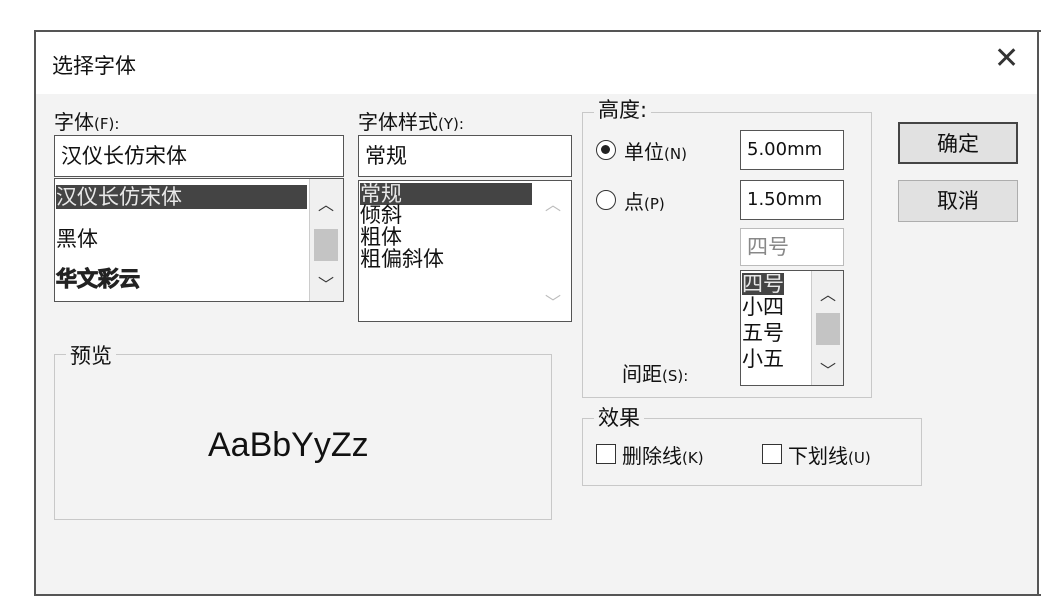  What do you see at coordinates (1006, 59) in the screenshot?
I see `close-icon: ✕` at bounding box center [1006, 59].